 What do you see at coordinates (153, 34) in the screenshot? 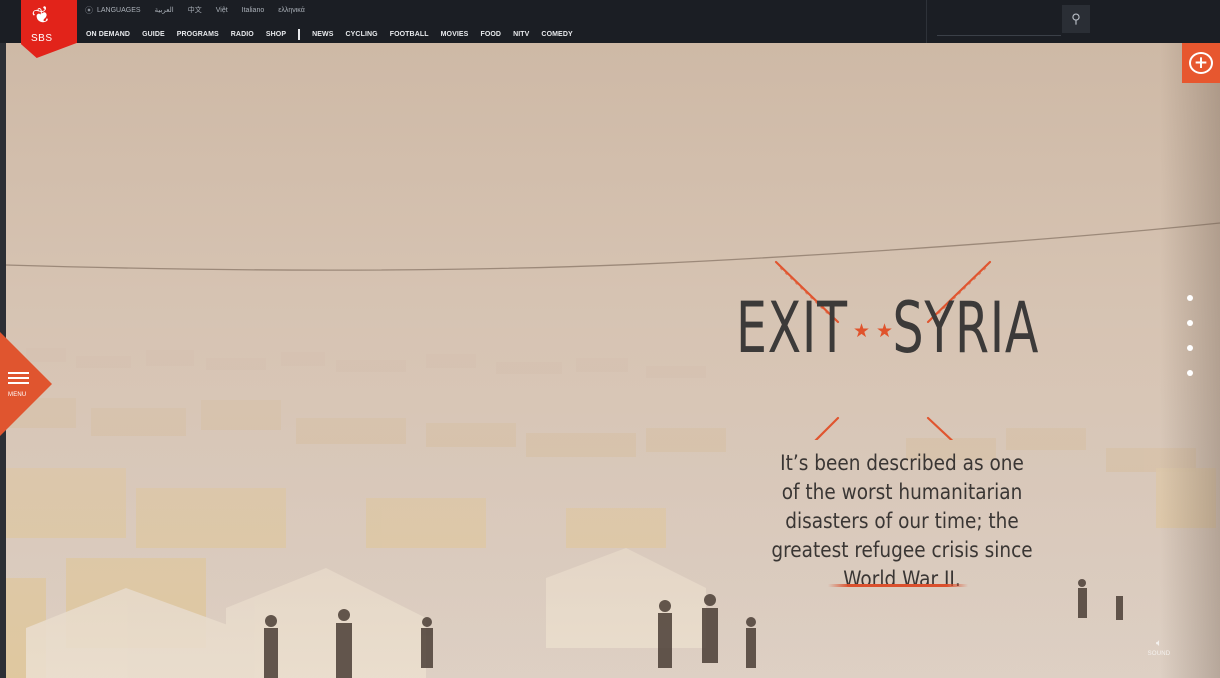
I see `nav-item-guide: GUIDE` at bounding box center [153, 34].